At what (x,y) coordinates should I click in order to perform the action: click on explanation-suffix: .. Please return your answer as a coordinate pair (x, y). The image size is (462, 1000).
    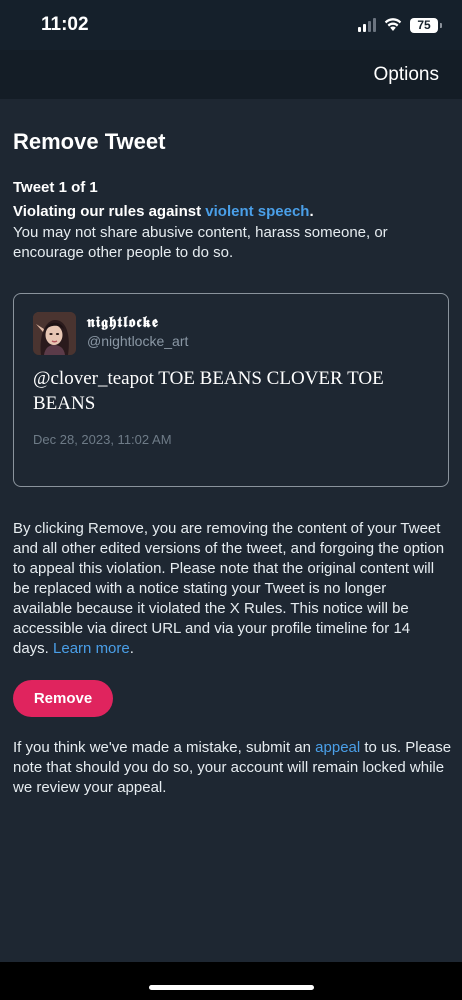
    Looking at the image, I should click on (131, 648).